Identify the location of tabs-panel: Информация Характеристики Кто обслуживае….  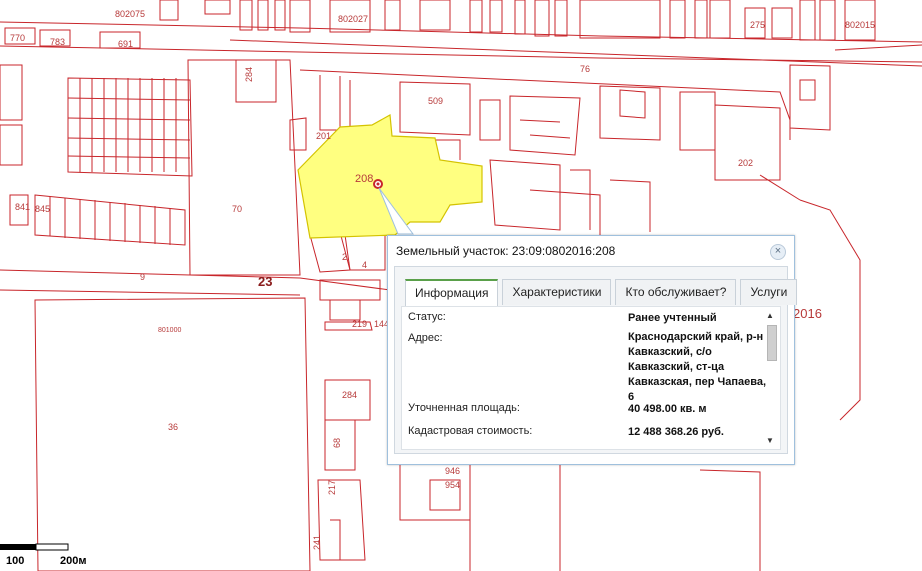
(596, 360).